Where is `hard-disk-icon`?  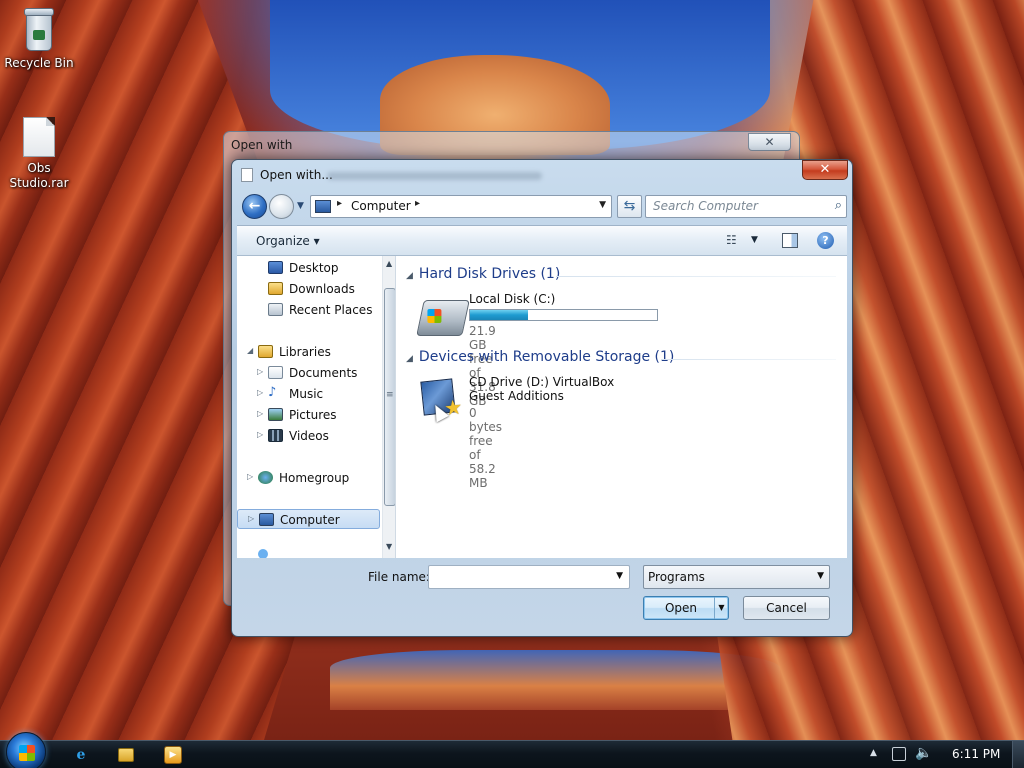 hard-disk-icon is located at coordinates (443, 318).